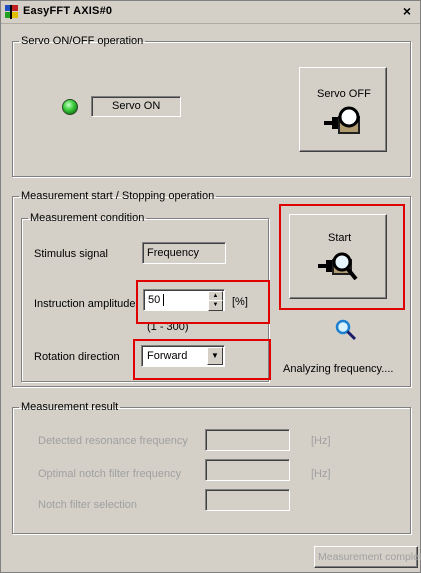  I want to click on stimulus-signal-field: Frequency, so click(184, 253).